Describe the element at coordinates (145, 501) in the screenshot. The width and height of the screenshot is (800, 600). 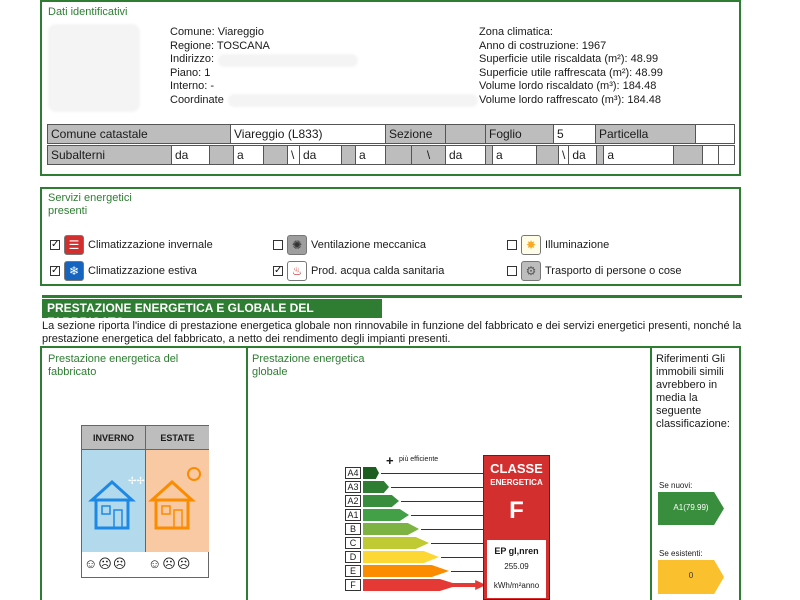
I see `season-table: INVERNO ESTATE ✢✢ ☺☹☹ ☺☹☹` at that location.